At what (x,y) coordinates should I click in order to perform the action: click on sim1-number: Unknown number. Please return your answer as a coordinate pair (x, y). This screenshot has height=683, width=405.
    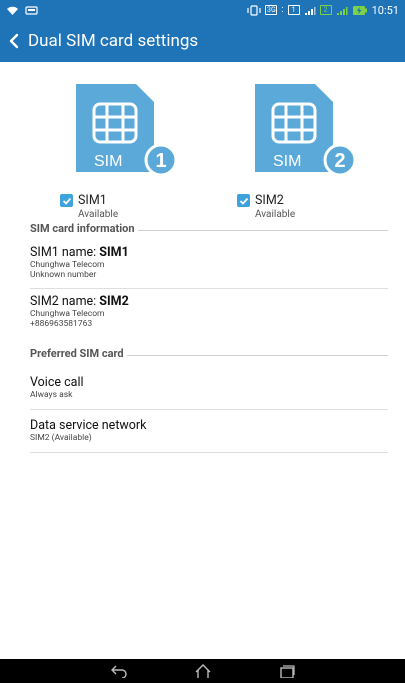
    Looking at the image, I should click on (63, 275).